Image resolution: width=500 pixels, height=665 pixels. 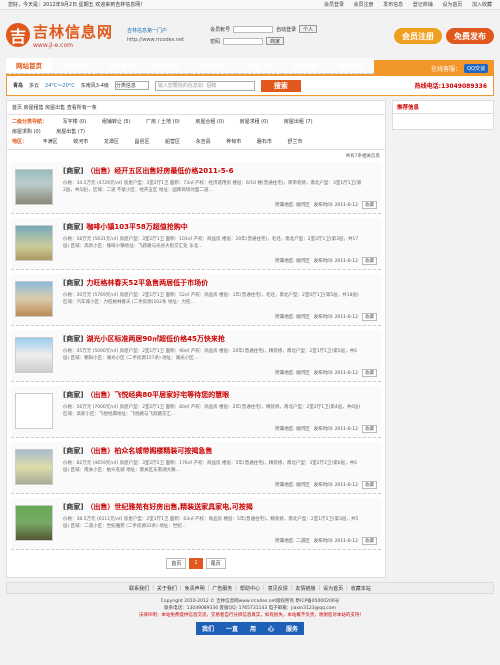 I want to click on cat-office: 写字楼 (0), so click(x=75, y=122).